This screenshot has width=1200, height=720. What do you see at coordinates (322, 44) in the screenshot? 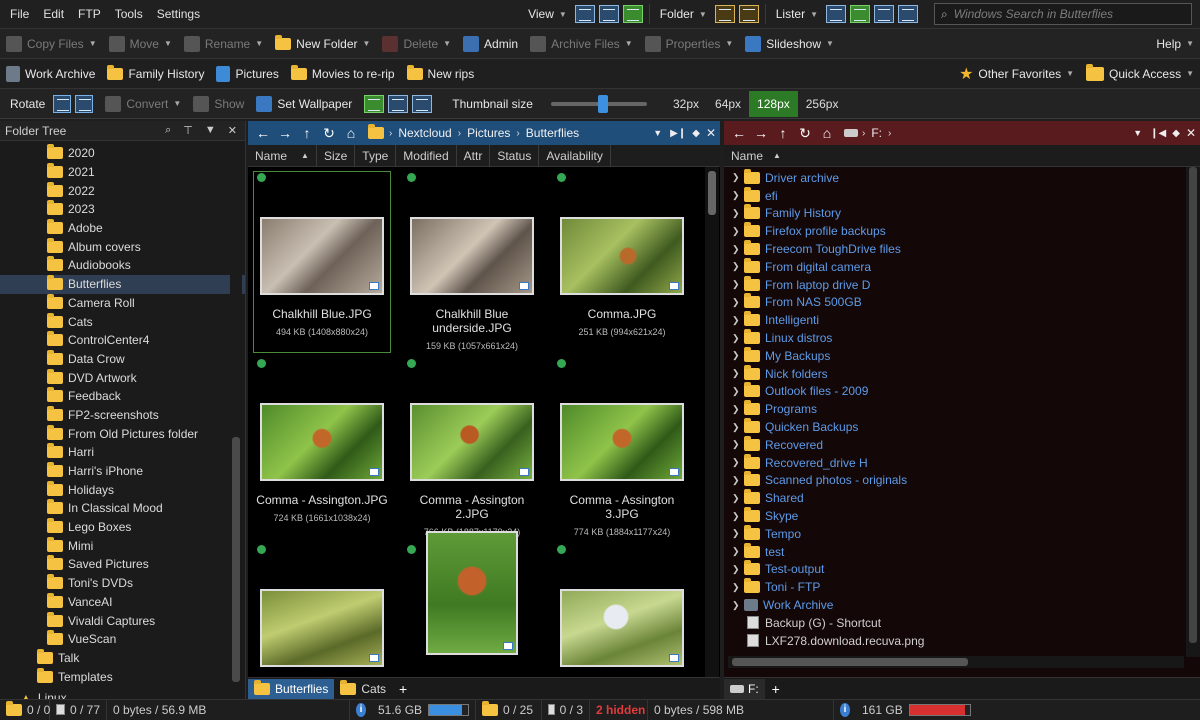
I see `new-folder-button: New Folder ▼` at bounding box center [322, 44].